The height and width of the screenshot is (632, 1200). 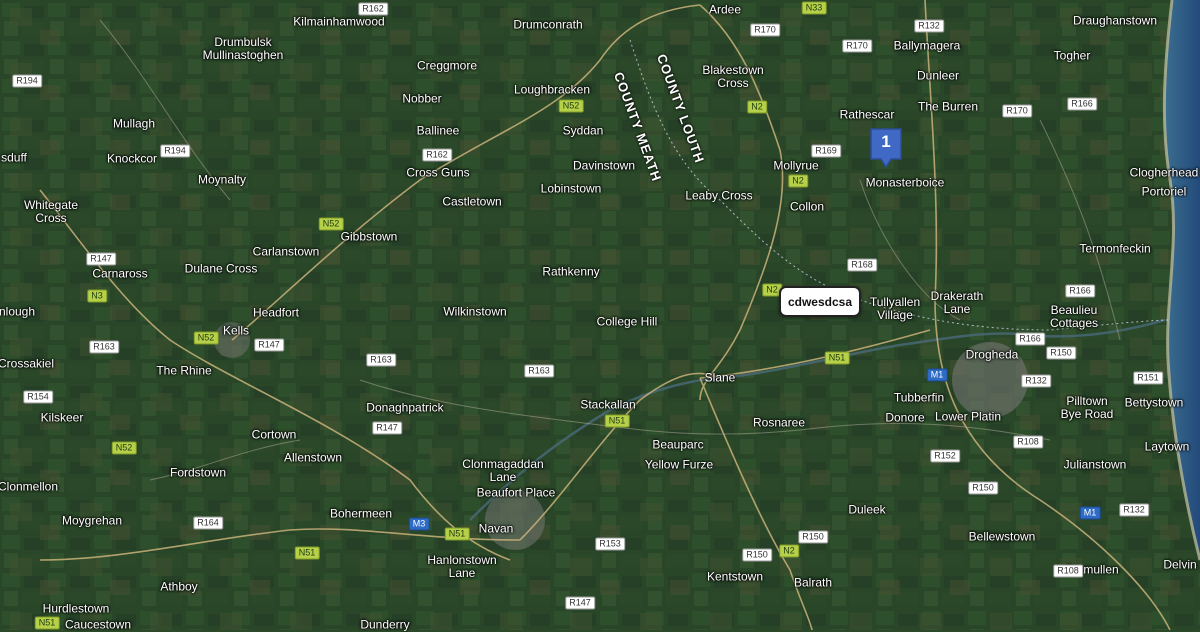 I want to click on place-label: Dulane Cross, so click(x=221, y=268).